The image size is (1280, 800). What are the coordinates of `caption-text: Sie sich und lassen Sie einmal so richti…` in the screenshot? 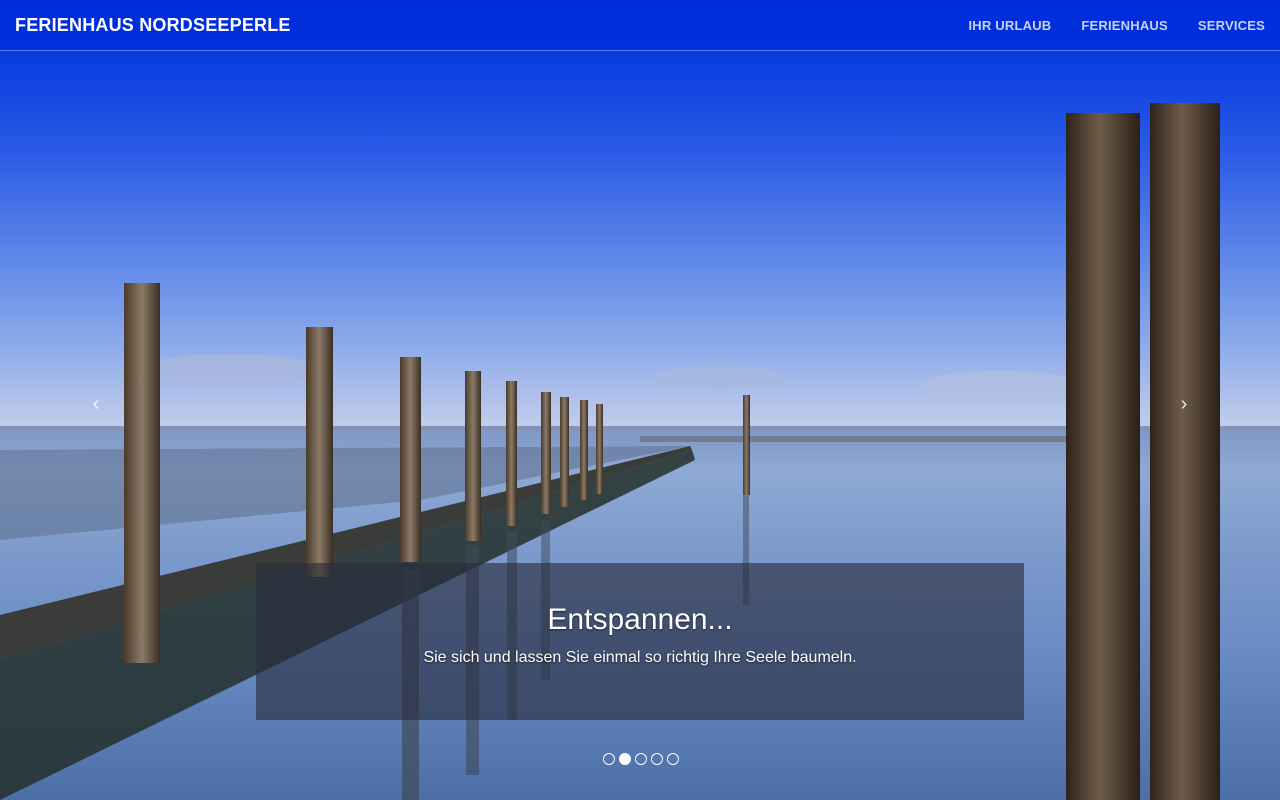 It's located at (640, 657).